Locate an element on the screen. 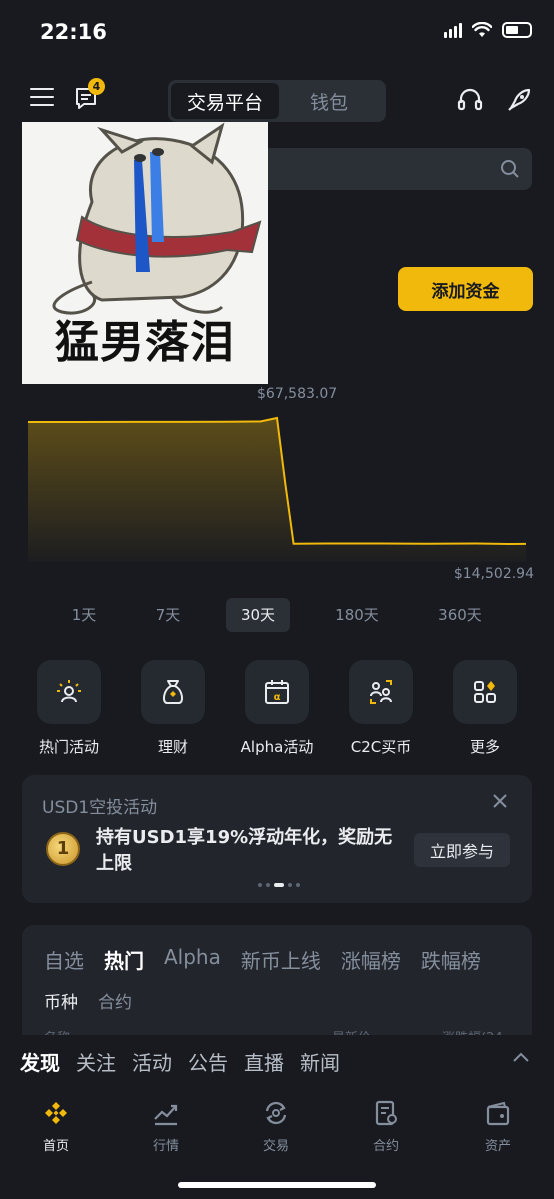 This screenshot has height=1199, width=554. platform-switch: 交易平台 钱包 is located at coordinates (277, 101).